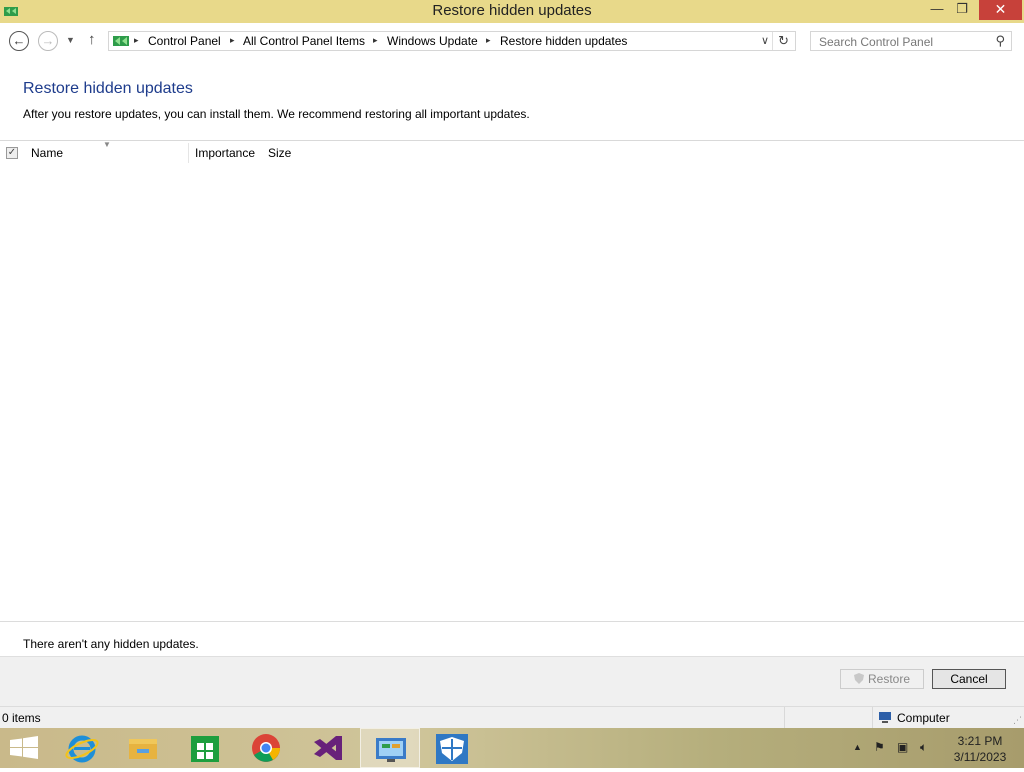 The image size is (1024, 772). I want to click on column-divider, so click(188, 153).